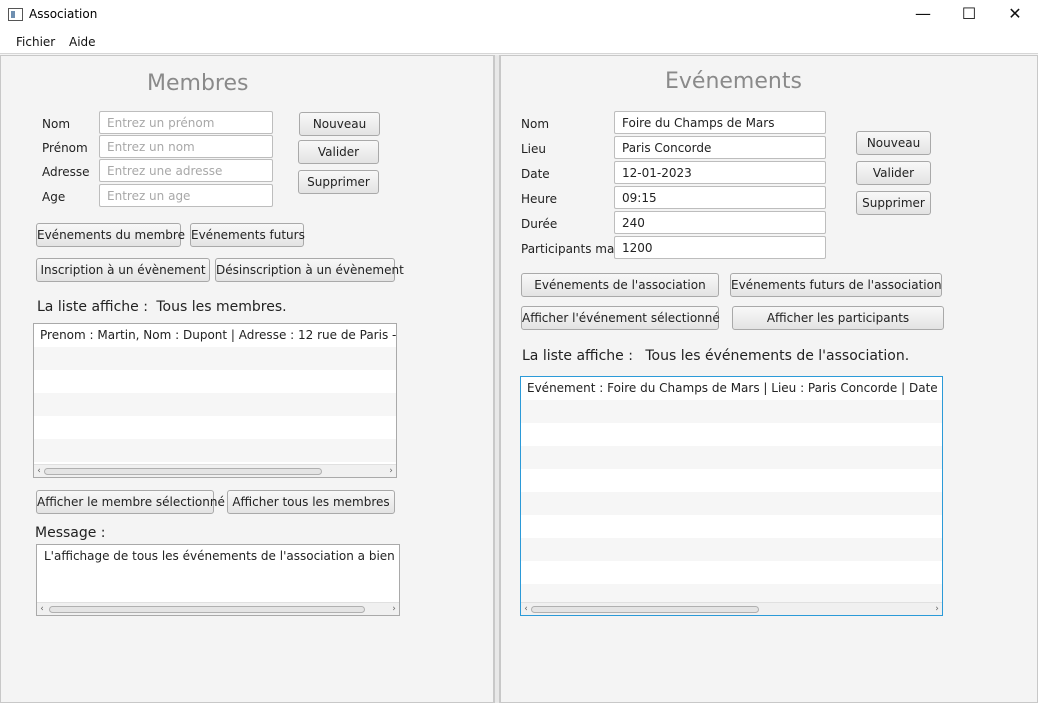  Describe the element at coordinates (519, 15) in the screenshot. I see `title-bar: Association — ☐ ✕` at that location.